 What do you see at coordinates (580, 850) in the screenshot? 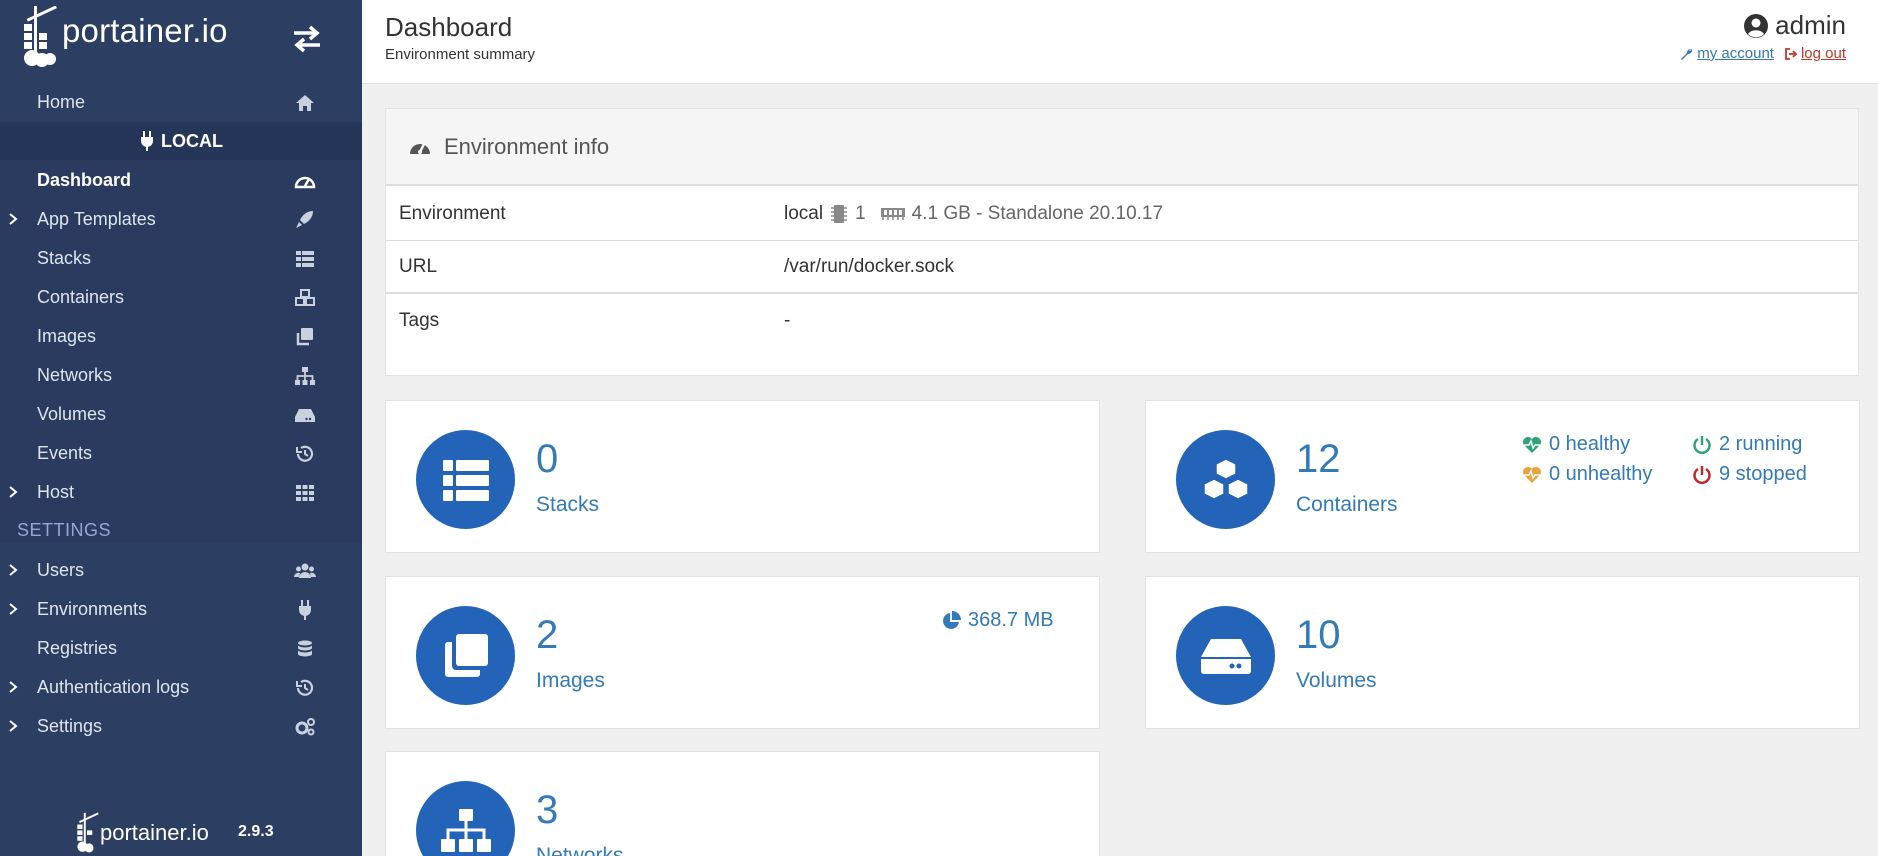
I see `networks-label: Networks` at bounding box center [580, 850].